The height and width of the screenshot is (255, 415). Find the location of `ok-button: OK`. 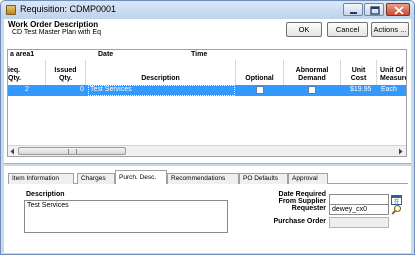

ok-button: OK is located at coordinates (304, 29).